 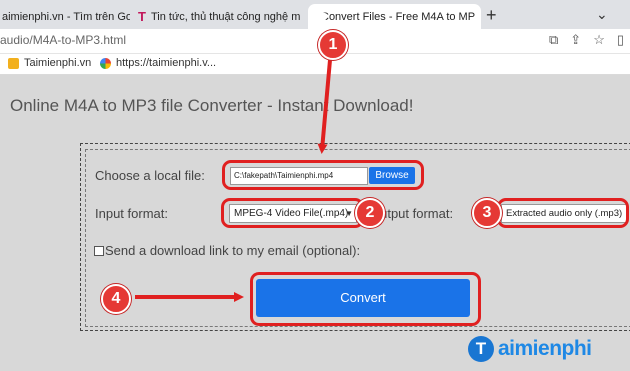 What do you see at coordinates (599, 40) in the screenshot?
I see `star-icon: ☆` at bounding box center [599, 40].